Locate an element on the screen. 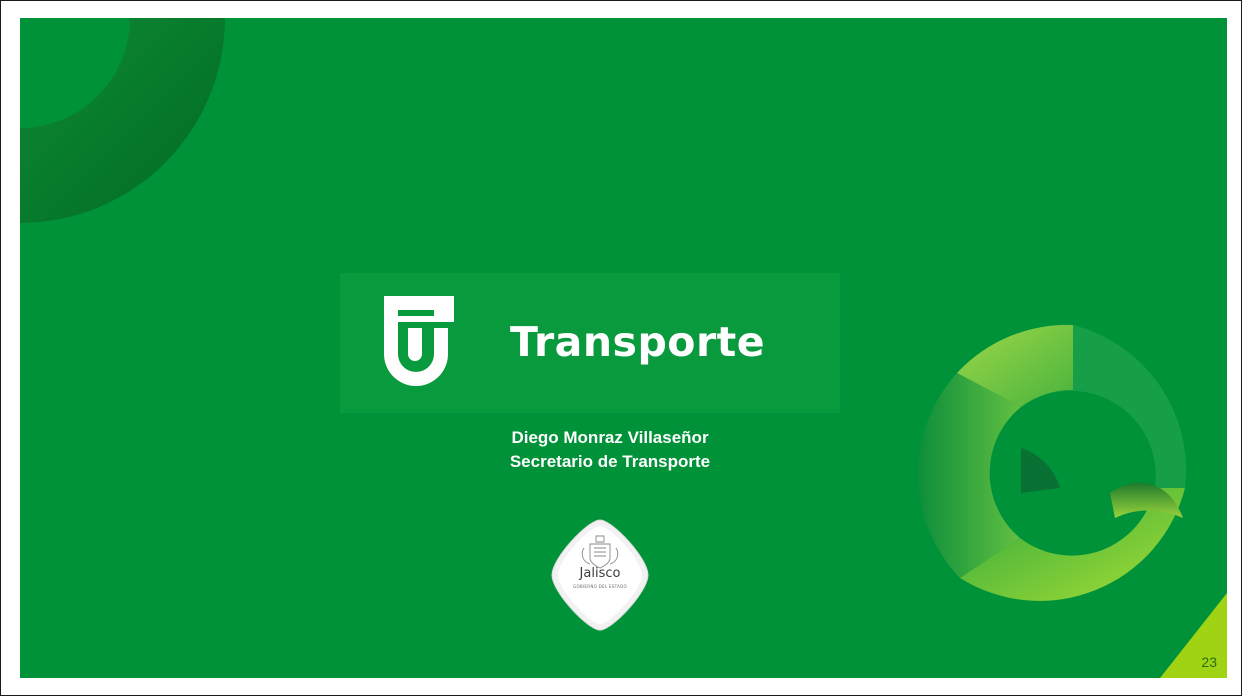  speaker-name: Diego Monraz Villaseñor is located at coordinates (610, 437).